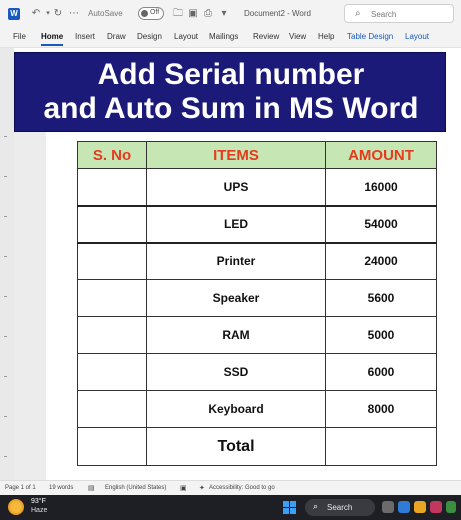 Image resolution: width=461 pixels, height=520 pixels. I want to click on total-row: Total, so click(257, 446).